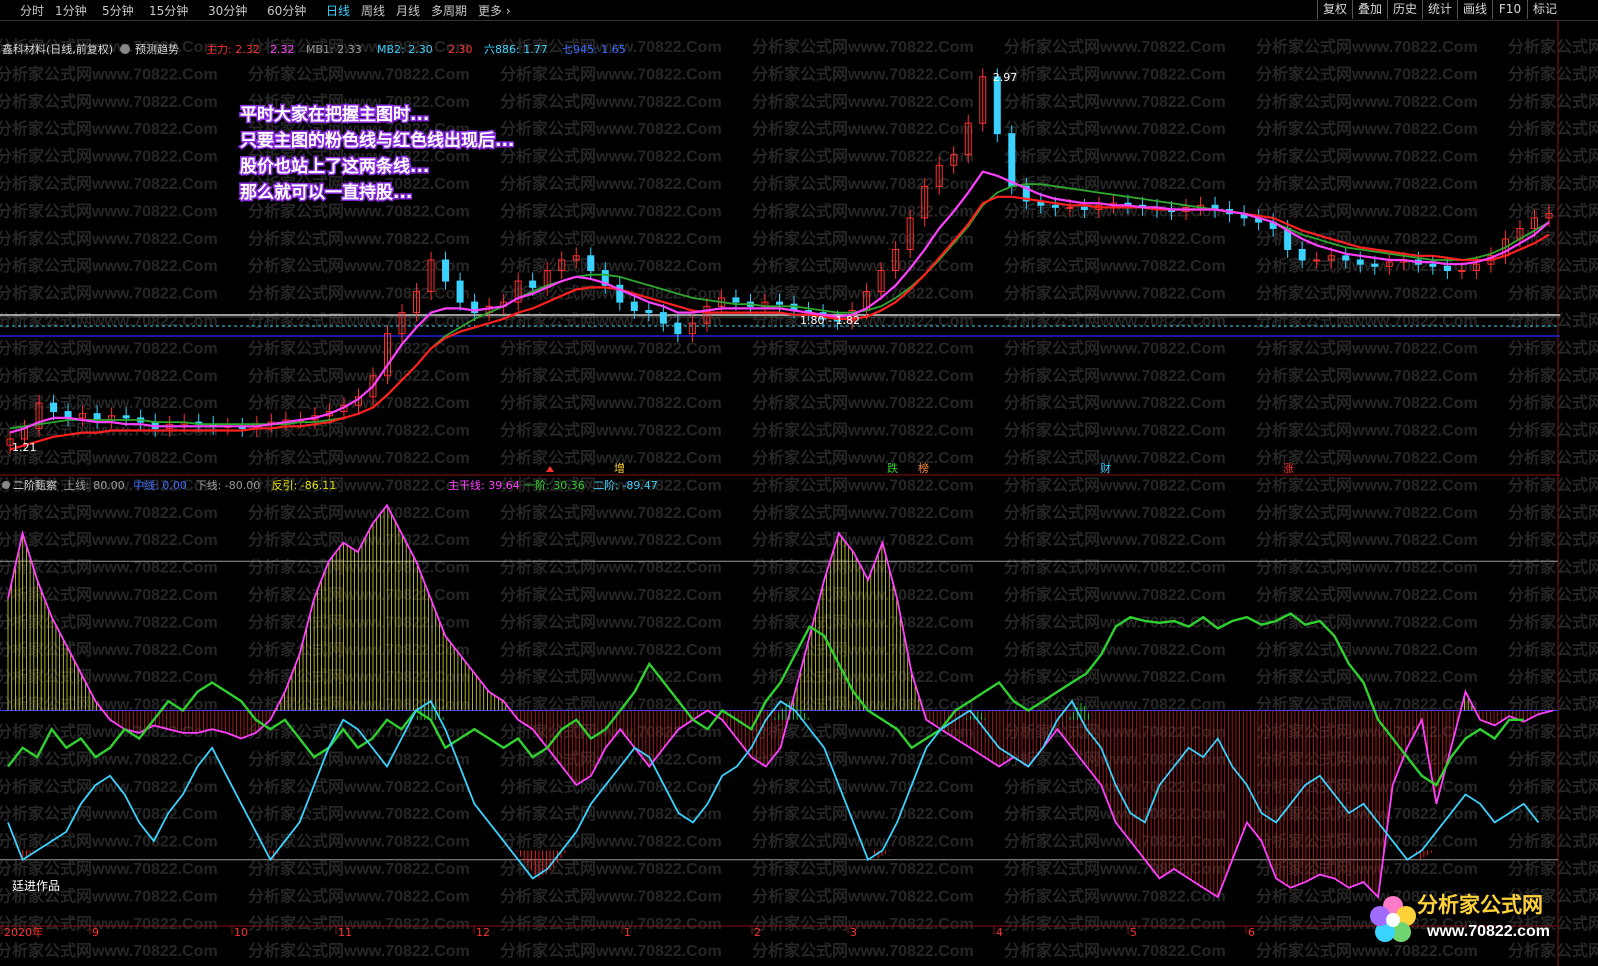 The height and width of the screenshot is (966, 1598). I want to click on axis-tick-label: 4, so click(999, 932).